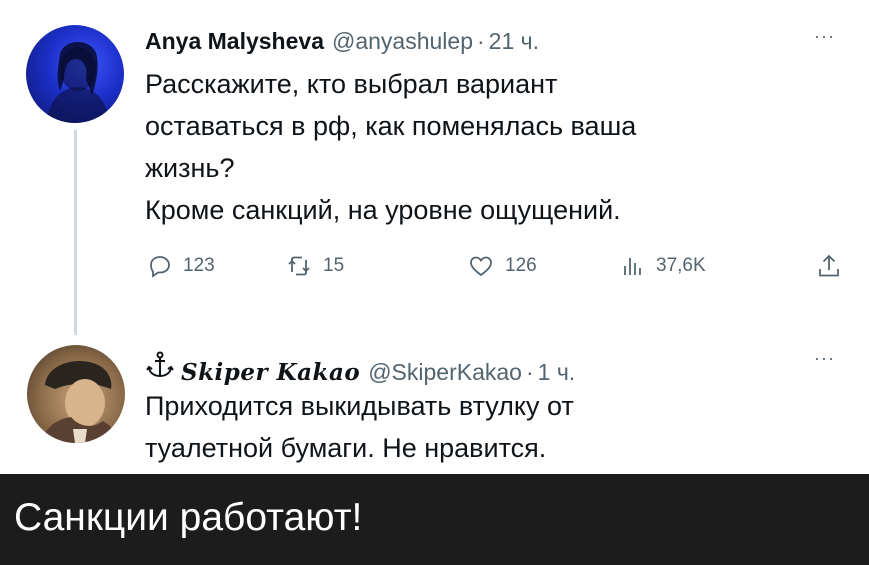 The height and width of the screenshot is (565, 869). Describe the element at coordinates (514, 41) in the screenshot. I see `timestamp: 21 ч.` at that location.